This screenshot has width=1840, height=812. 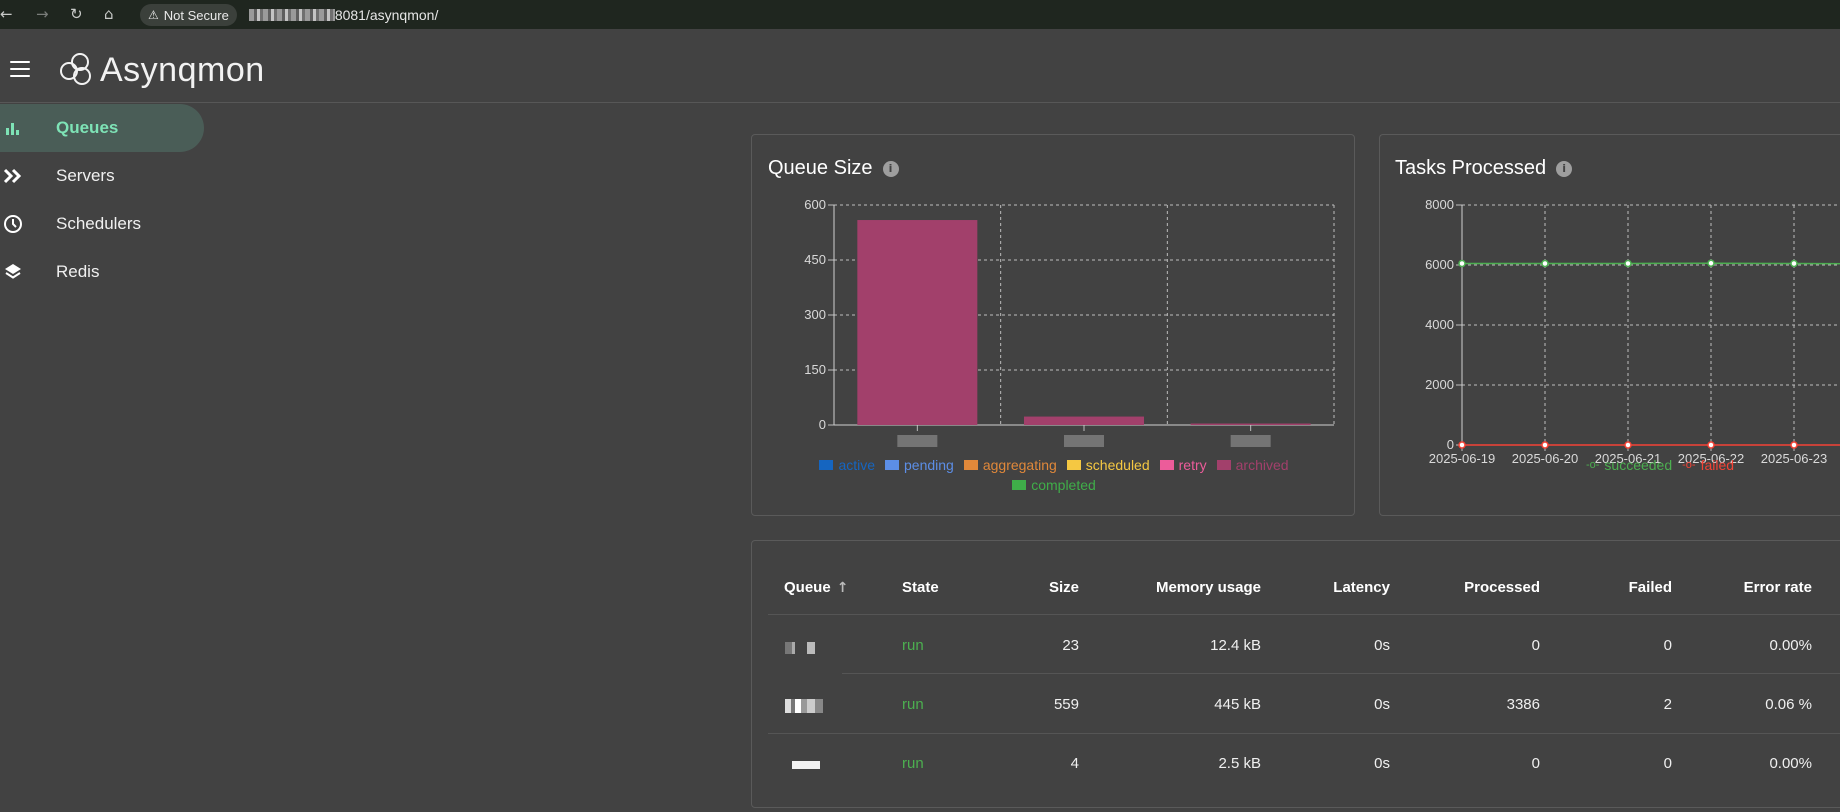 What do you see at coordinates (13, 272) in the screenshot?
I see `layers-icon` at bounding box center [13, 272].